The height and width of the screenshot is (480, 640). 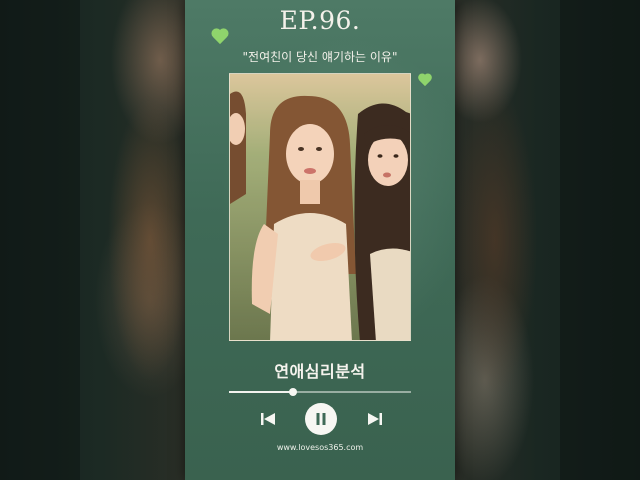 I want to click on pause-icon, so click(x=321, y=419).